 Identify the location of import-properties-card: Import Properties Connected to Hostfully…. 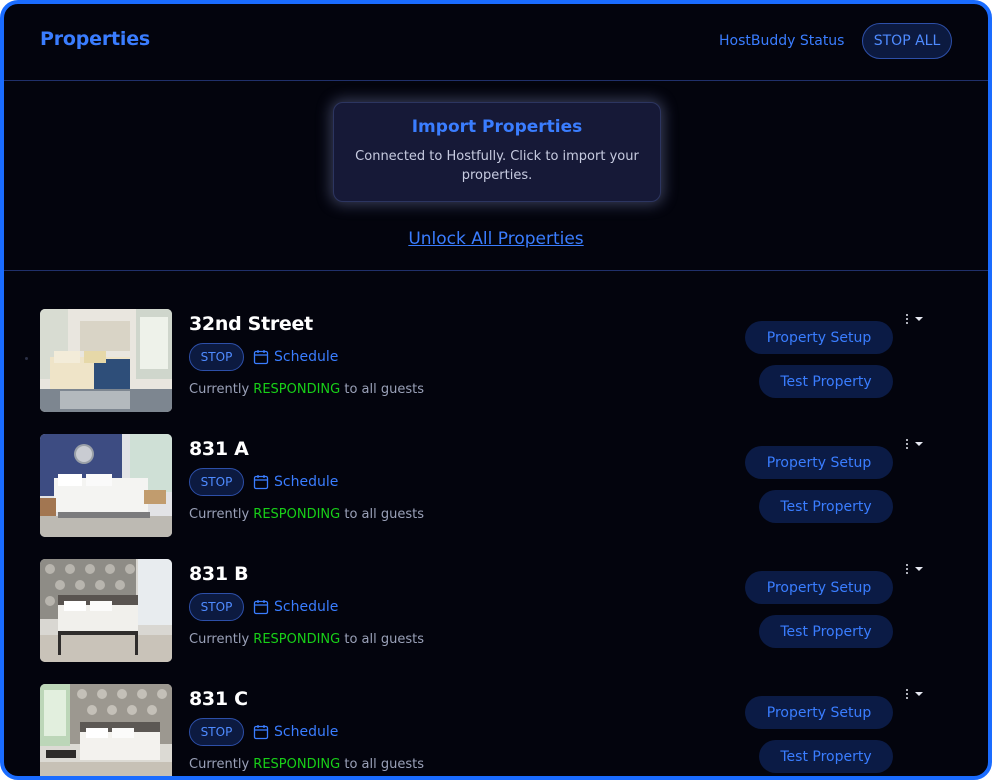
(497, 152).